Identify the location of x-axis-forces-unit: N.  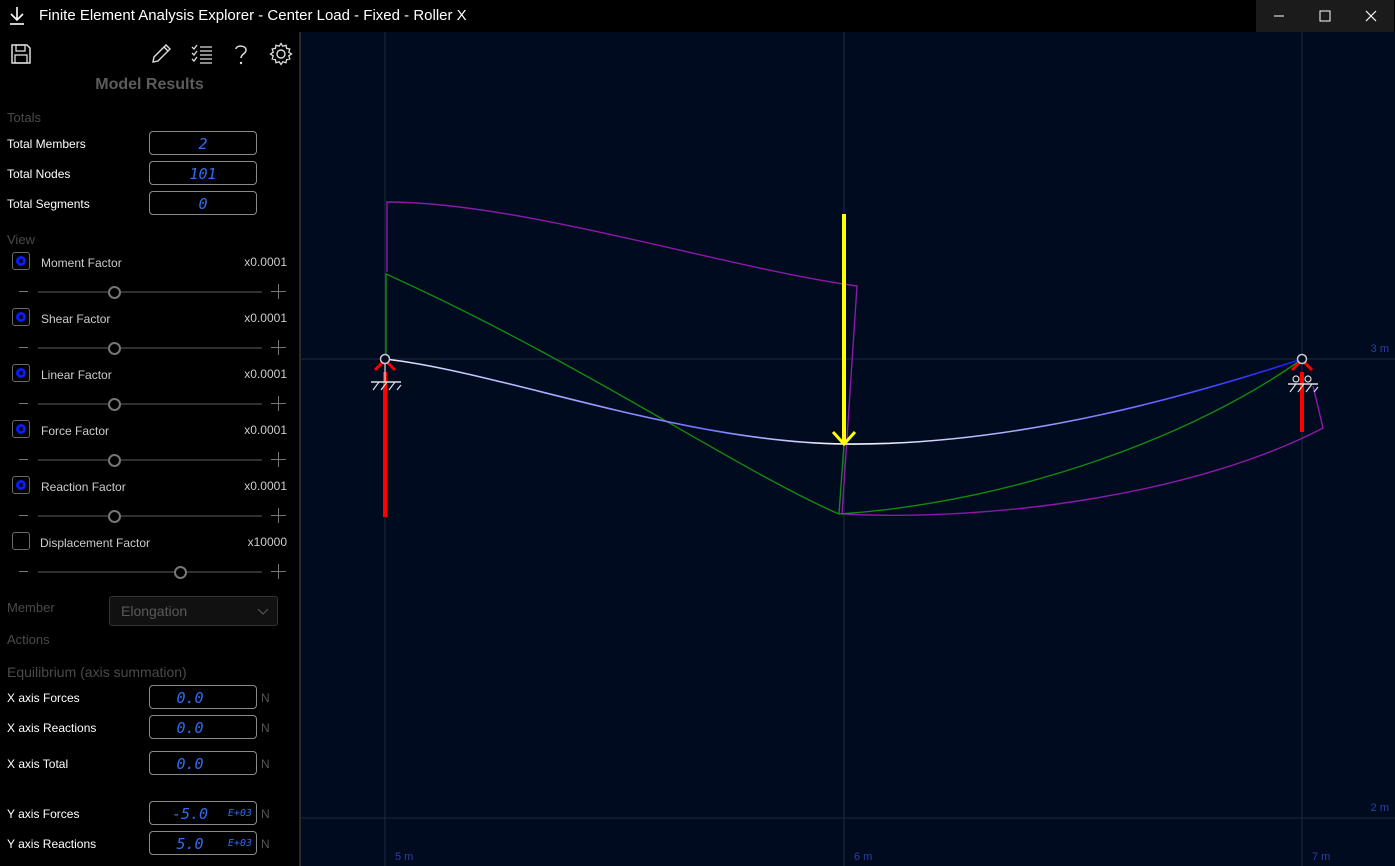
(265, 698).